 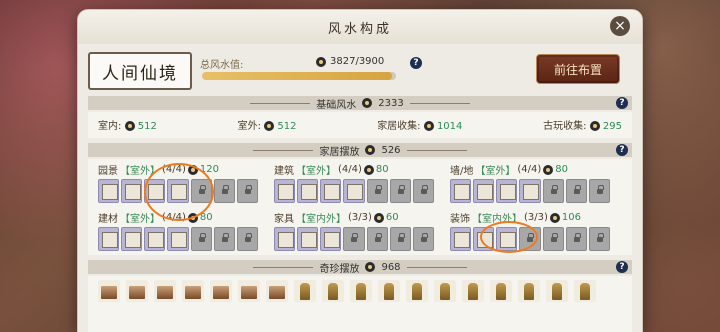 I want to click on total-value: 3827/3900, so click(x=350, y=61).